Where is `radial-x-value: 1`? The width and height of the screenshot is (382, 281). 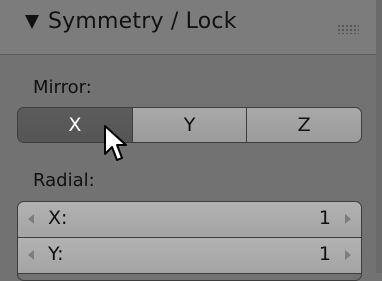
radial-x-value: 1 is located at coordinates (324, 218).